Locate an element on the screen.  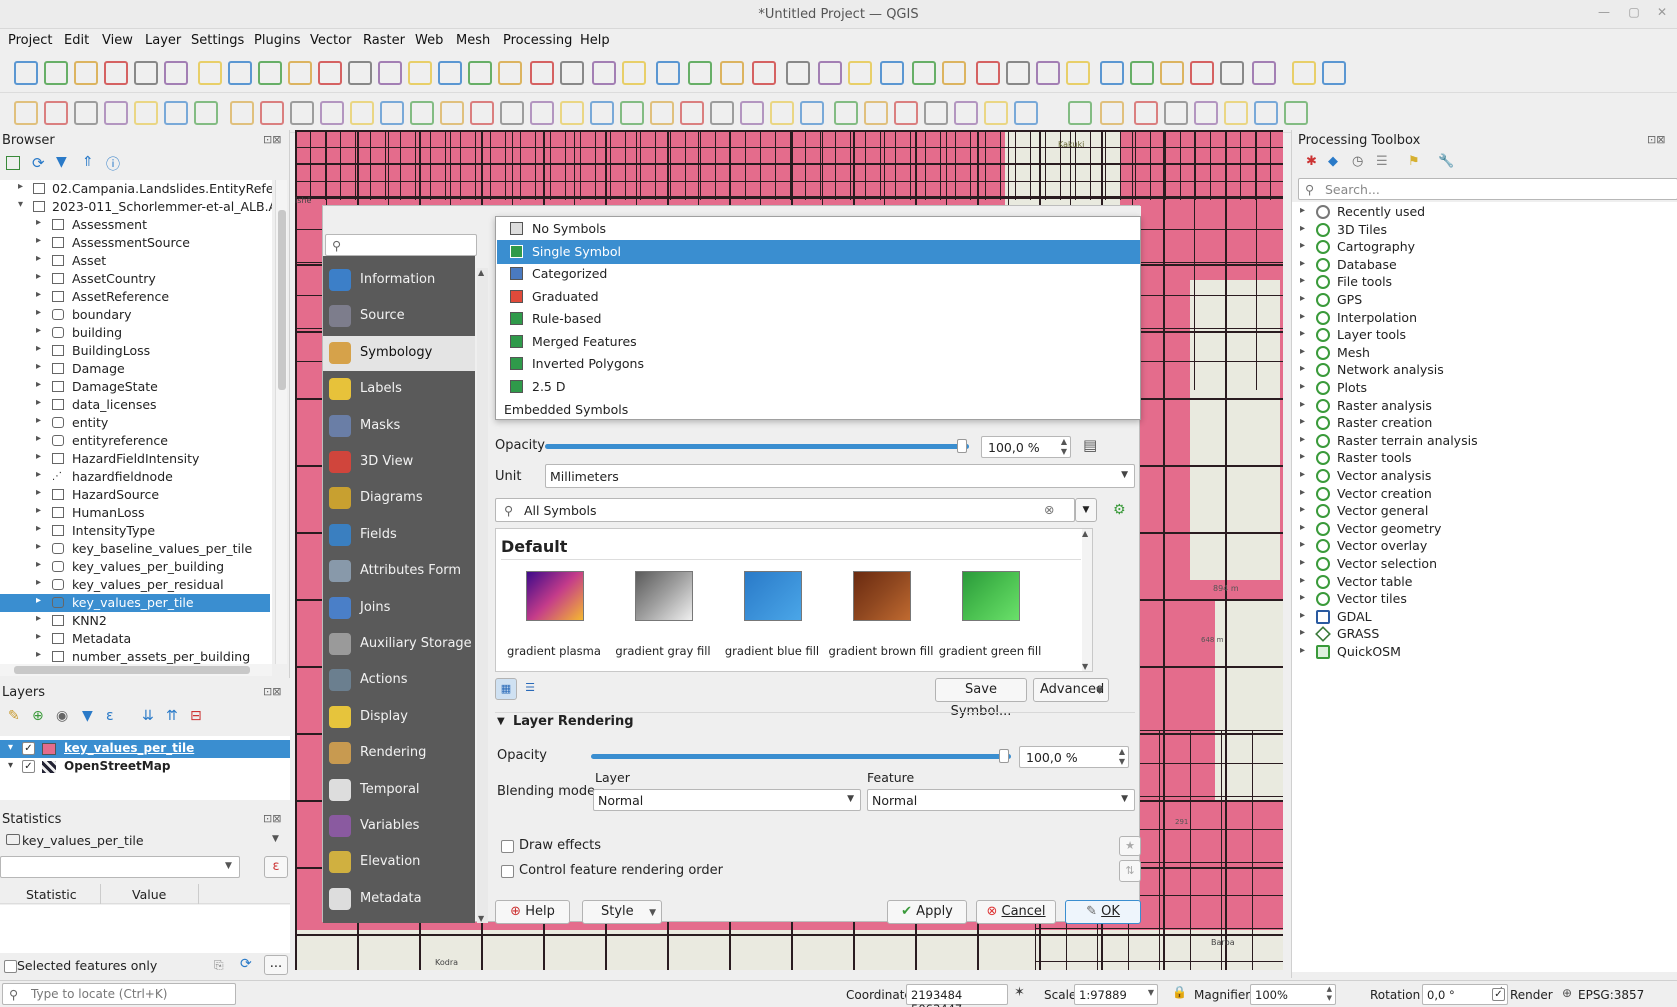
browser-item: ▸ key_values_per_building is located at coordinates (135, 567).